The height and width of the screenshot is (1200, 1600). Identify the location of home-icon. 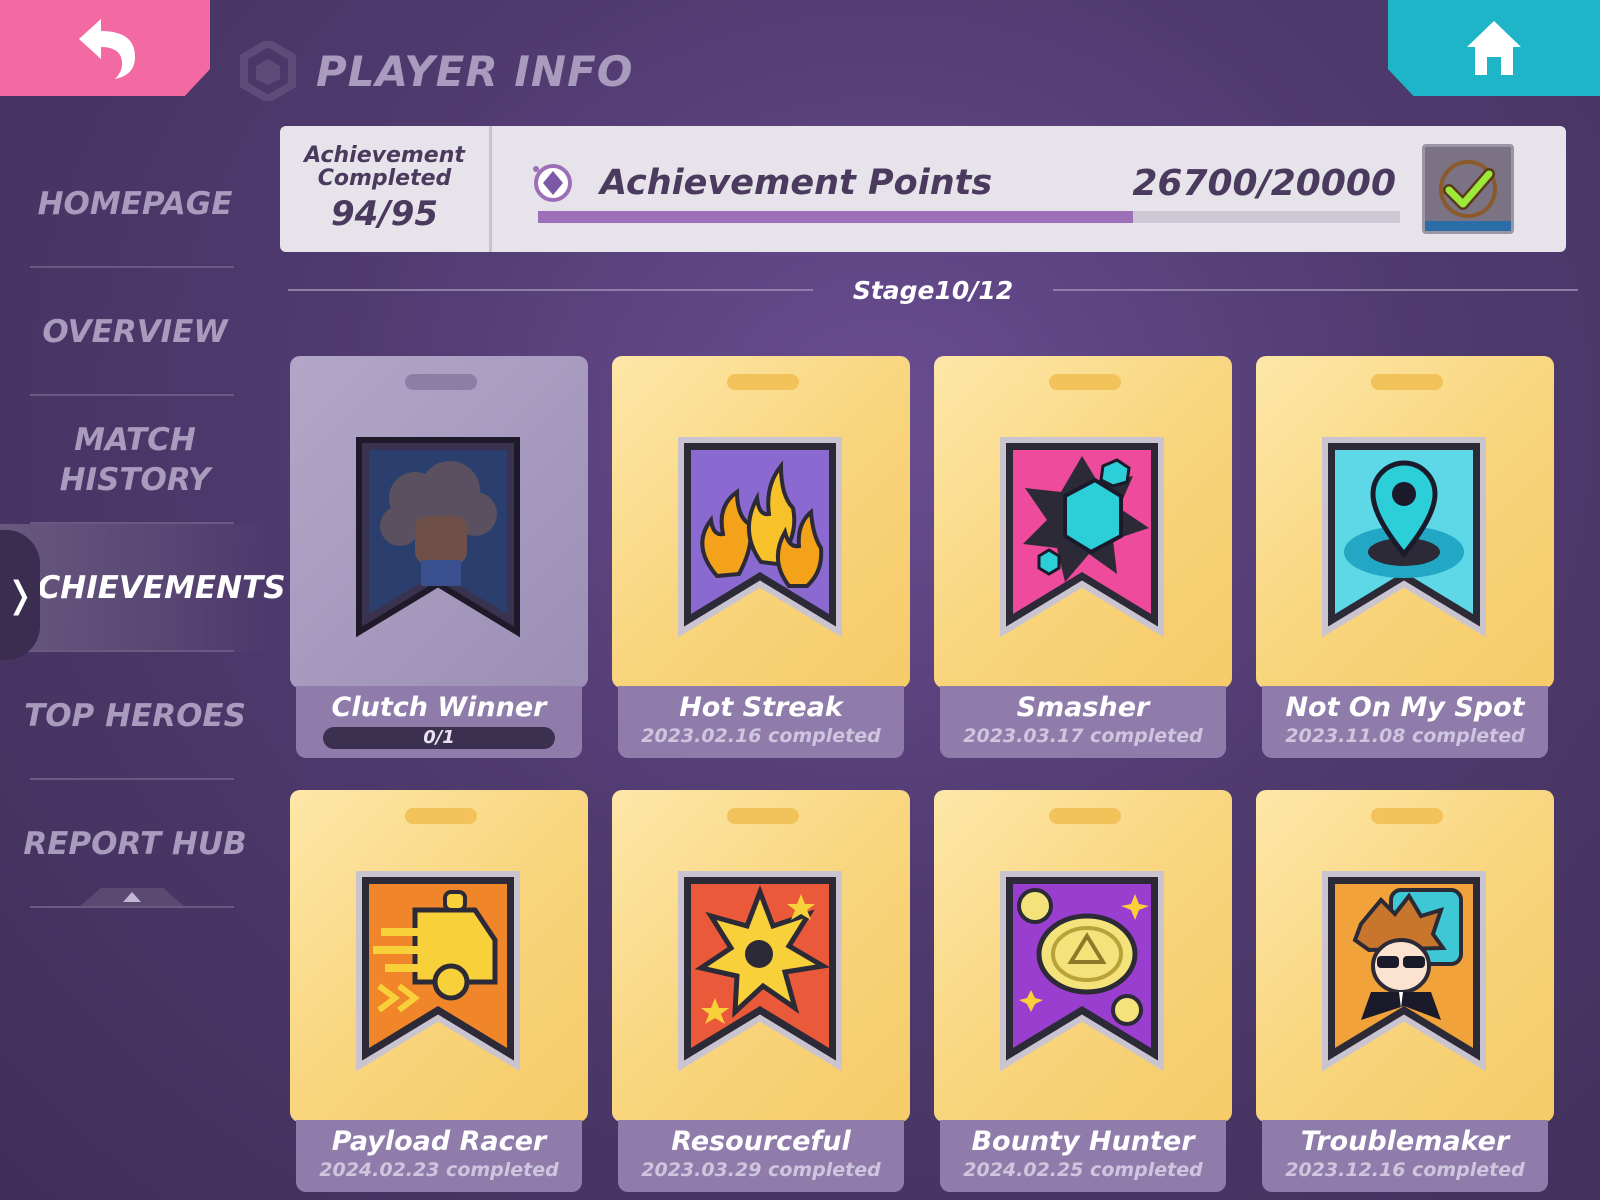
(1494, 48).